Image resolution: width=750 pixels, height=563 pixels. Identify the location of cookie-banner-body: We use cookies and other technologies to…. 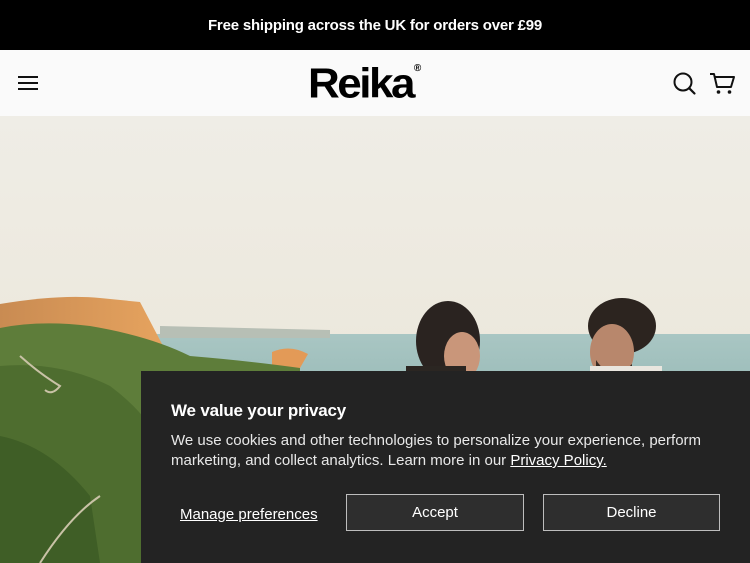
(436, 450).